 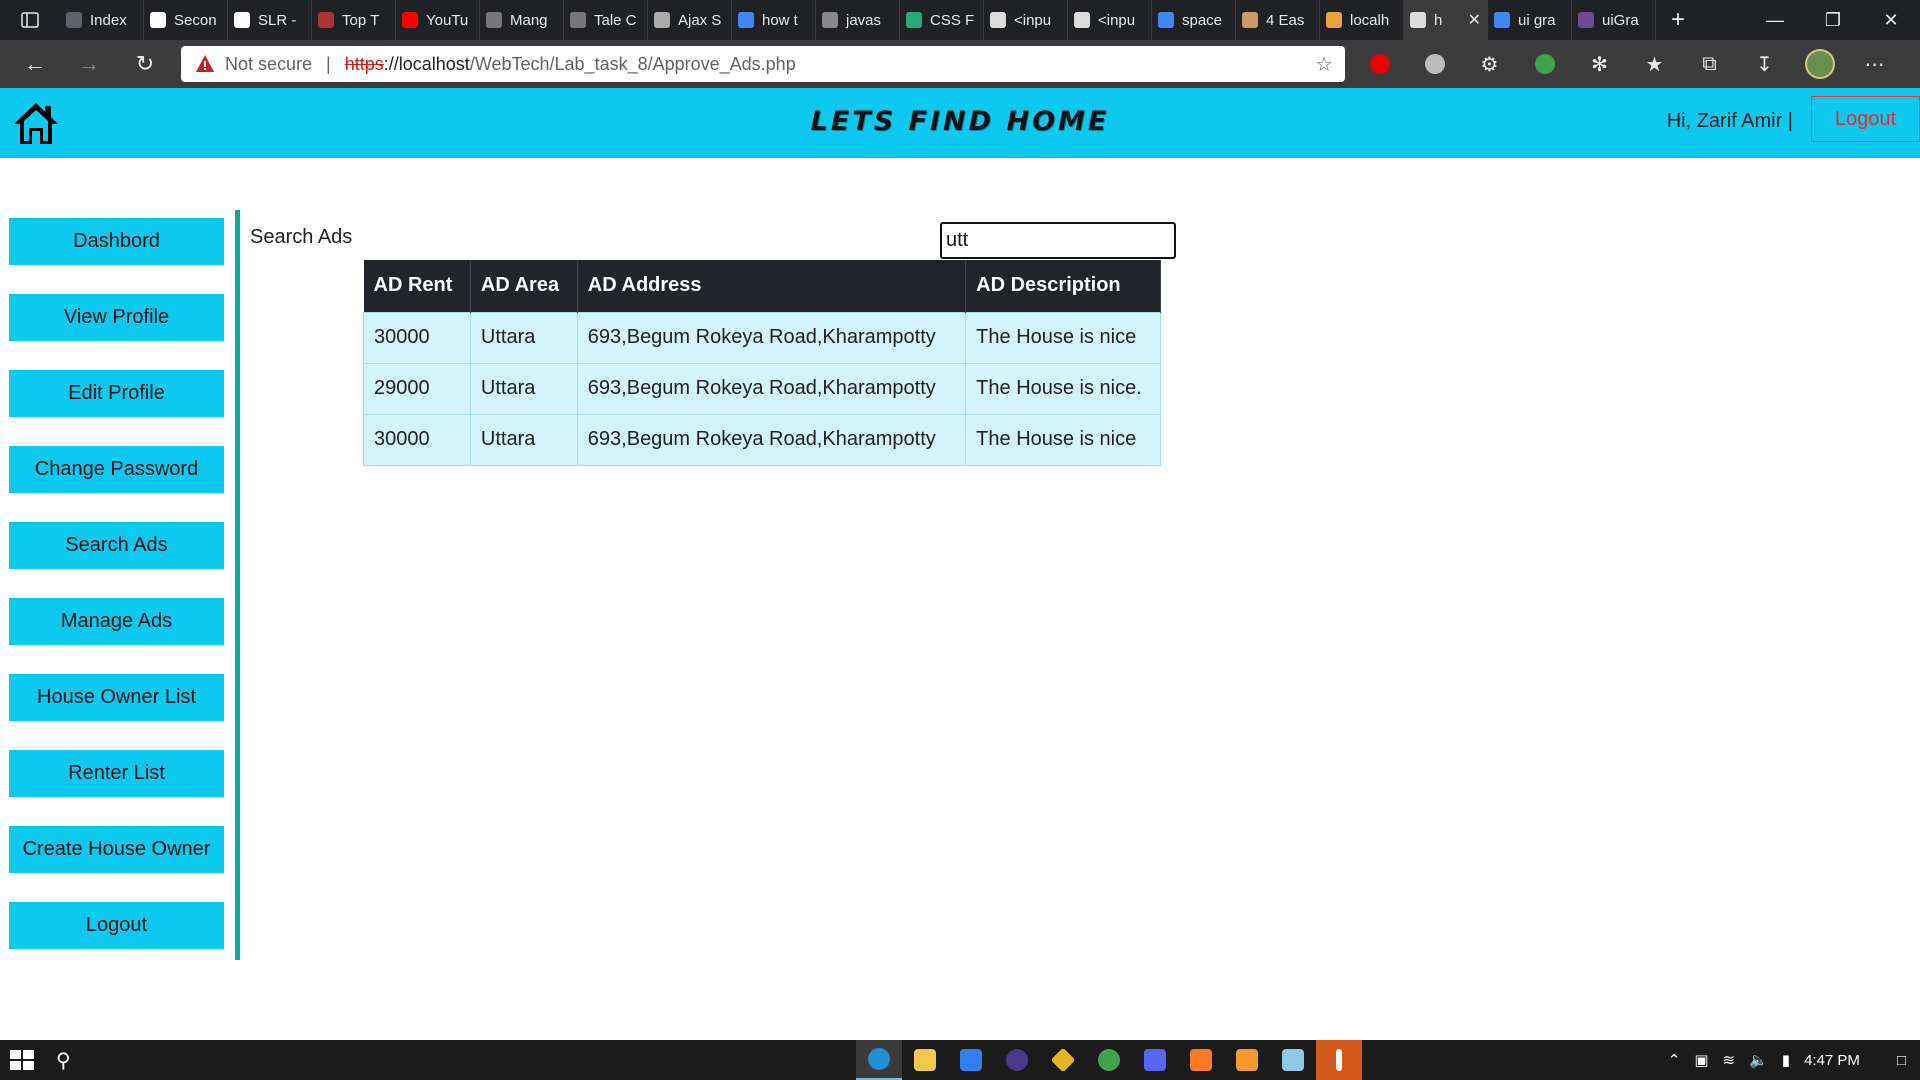 What do you see at coordinates (63, 1060) in the screenshot?
I see `taskbar-search-icon: ⚲` at bounding box center [63, 1060].